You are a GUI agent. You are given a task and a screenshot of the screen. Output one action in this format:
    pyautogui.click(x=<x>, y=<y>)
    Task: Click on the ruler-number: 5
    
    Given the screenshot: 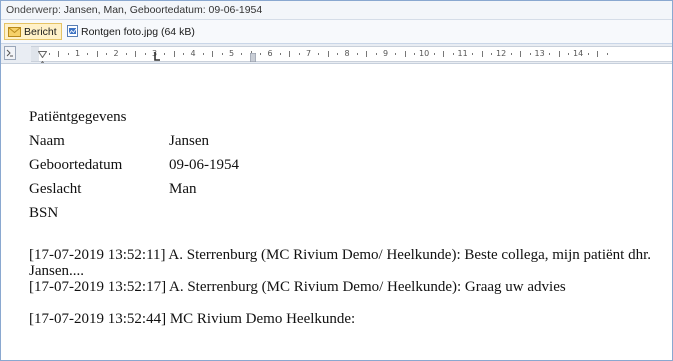 What is the action you would take?
    pyautogui.click(x=232, y=53)
    